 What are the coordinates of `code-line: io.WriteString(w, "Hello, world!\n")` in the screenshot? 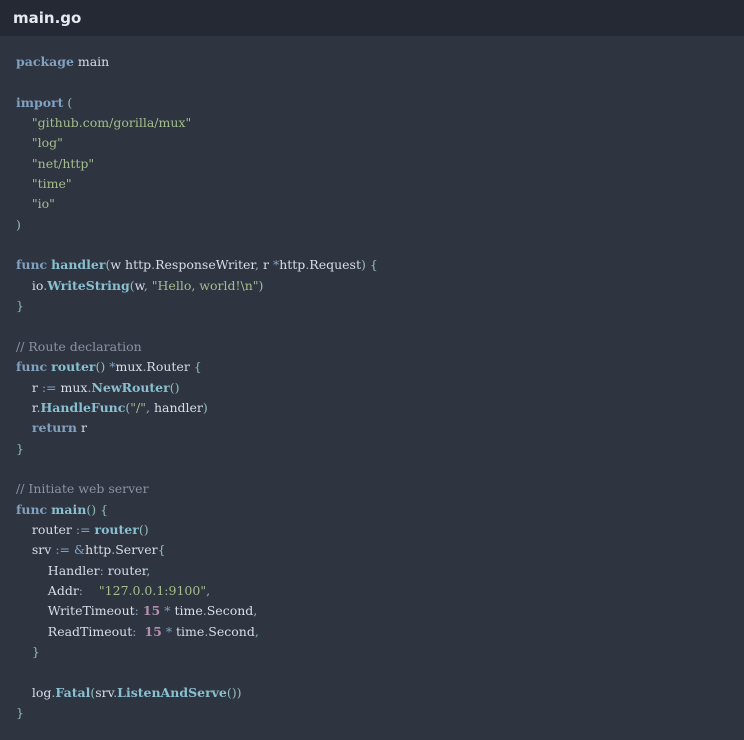 It's located at (380, 286).